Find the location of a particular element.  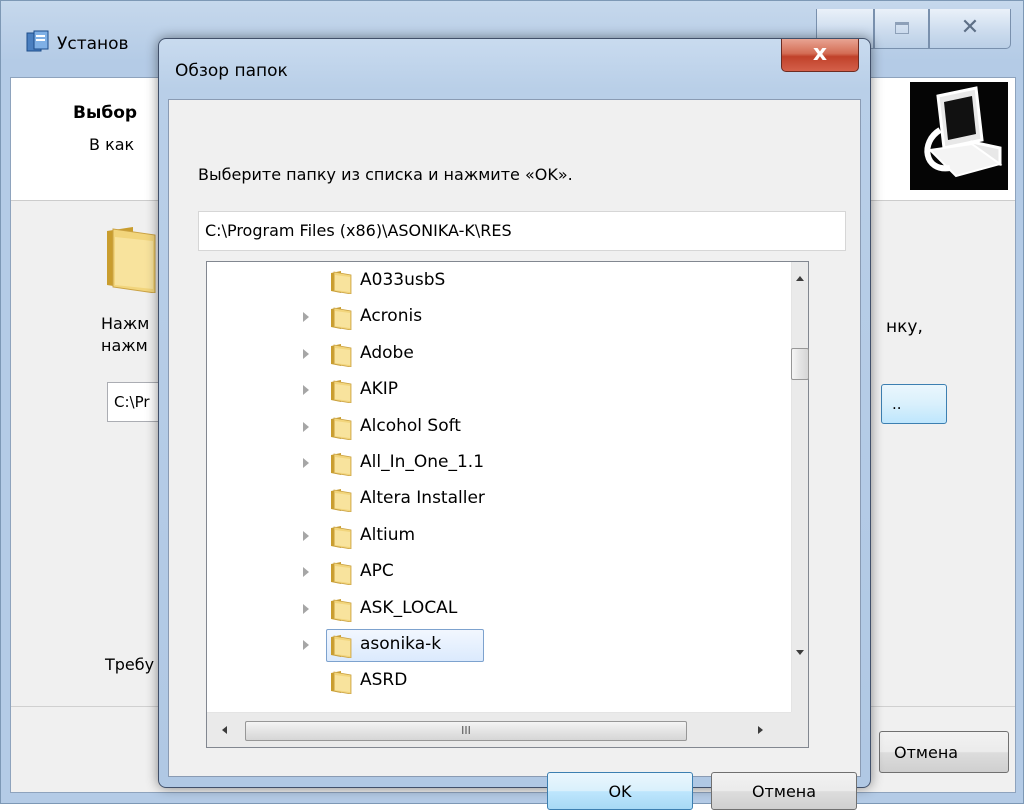

selected-path-text: C:\Program Files (x86)\ASONIKA-K\RES is located at coordinates (358, 230).